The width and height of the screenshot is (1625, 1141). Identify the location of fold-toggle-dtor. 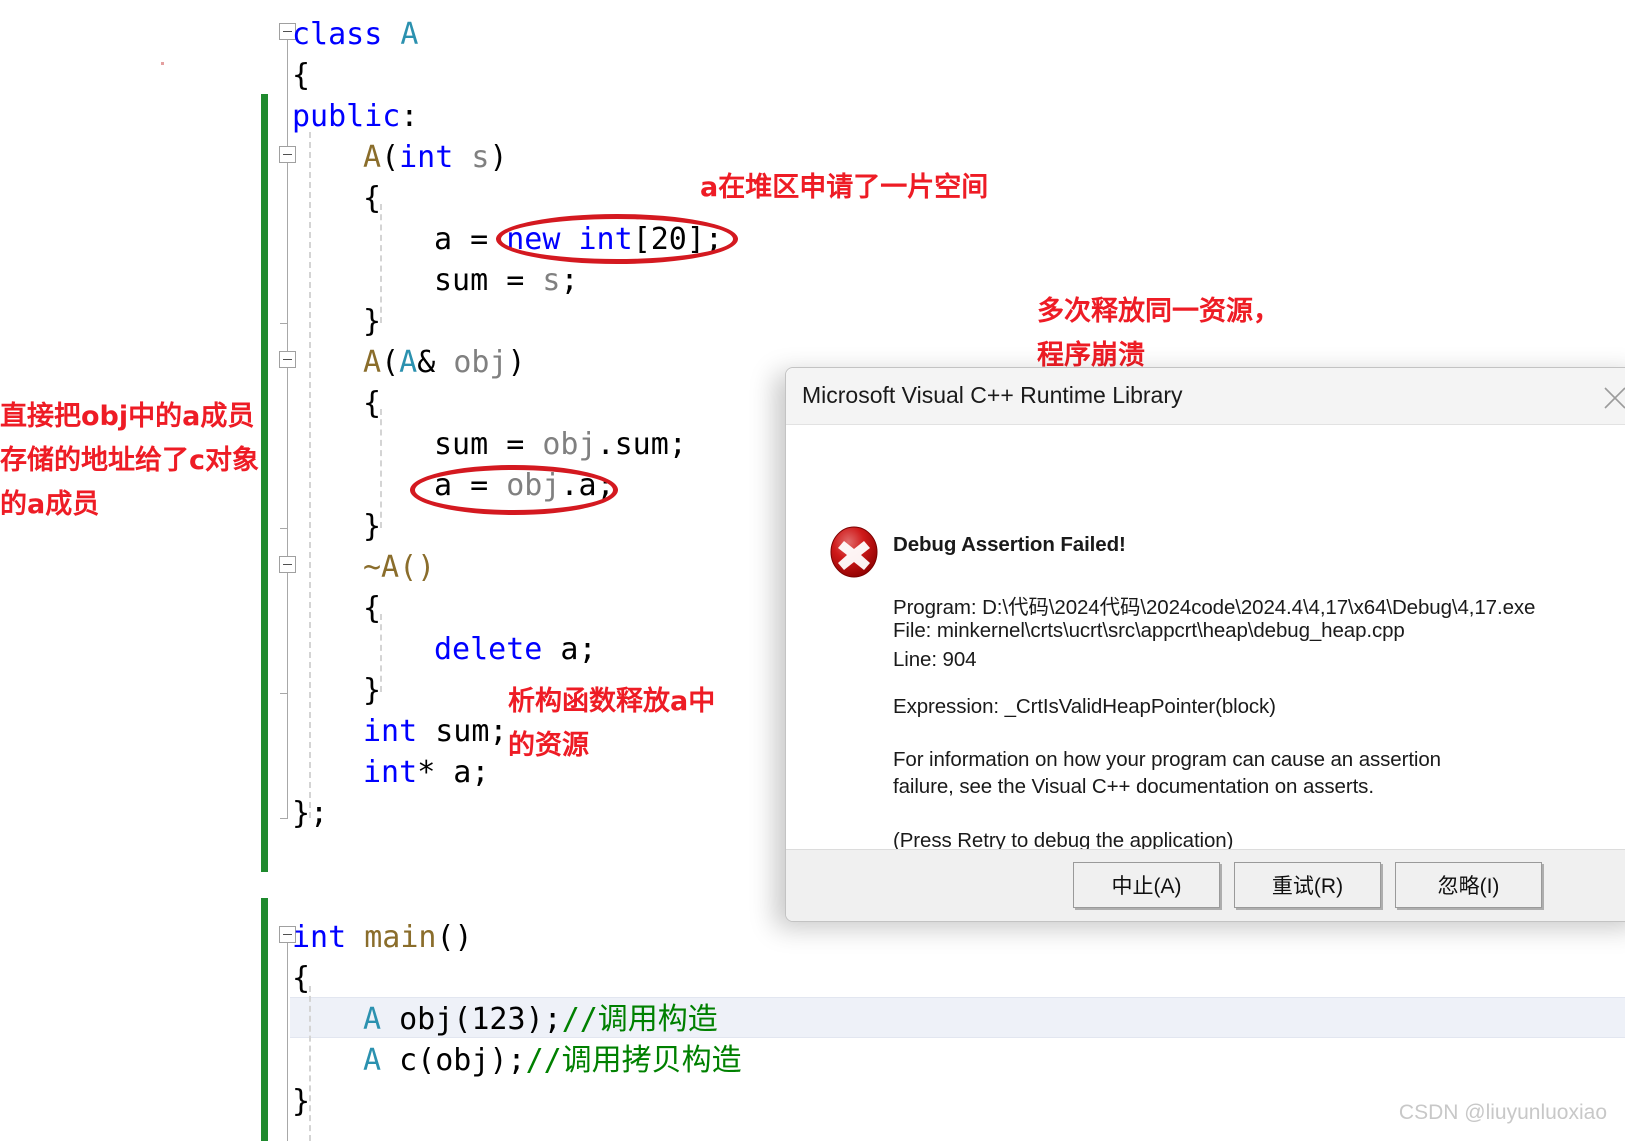
(287, 564).